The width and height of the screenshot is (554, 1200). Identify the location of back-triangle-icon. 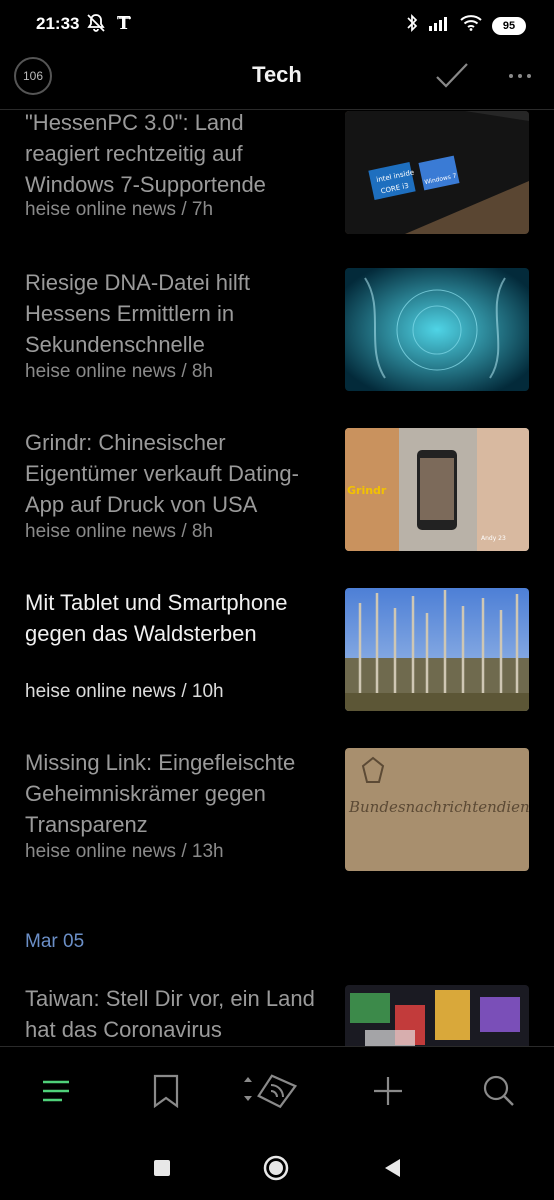
(392, 1168).